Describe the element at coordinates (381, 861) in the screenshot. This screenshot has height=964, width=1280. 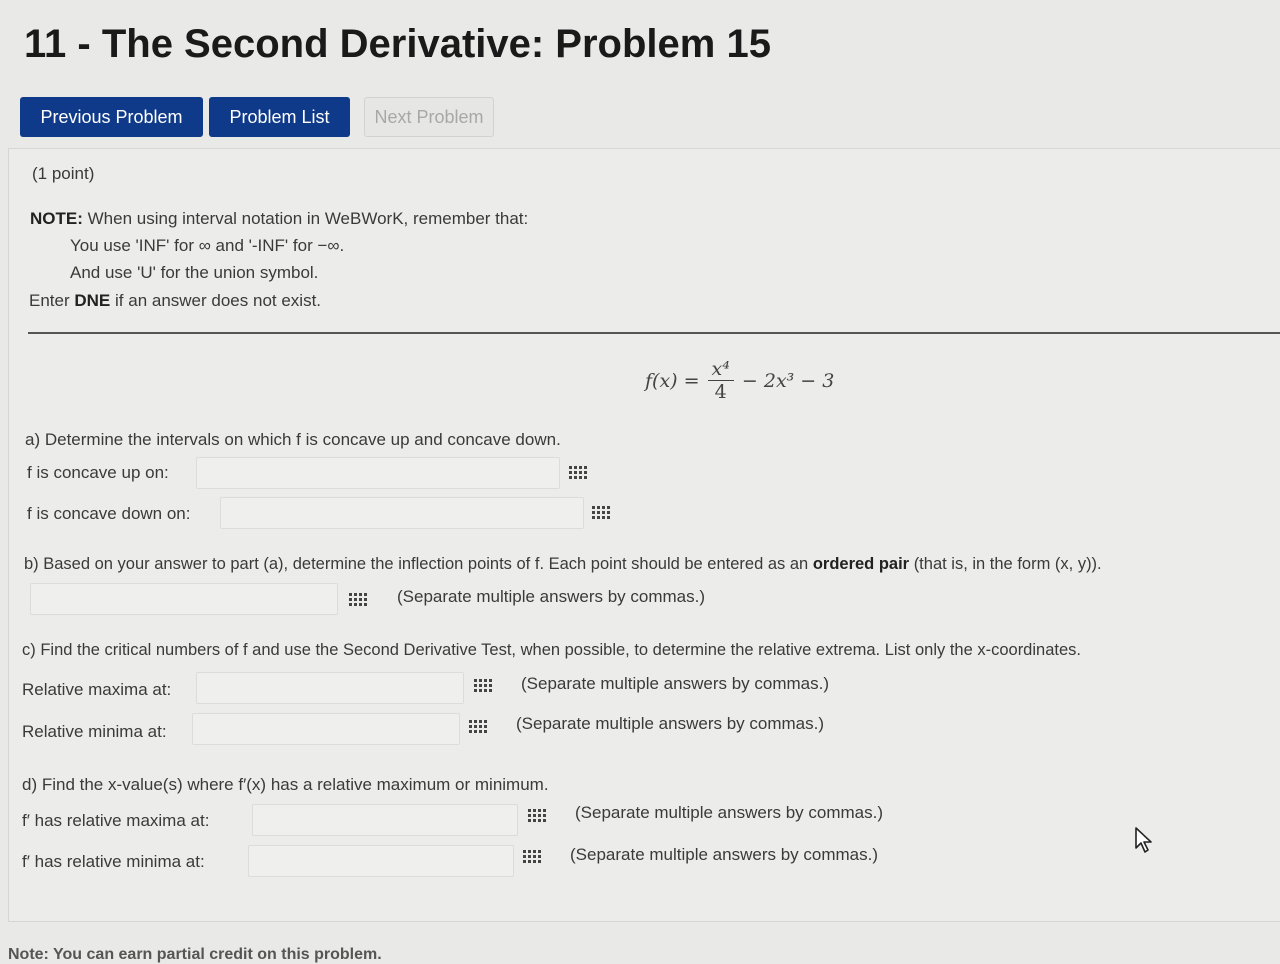
I see `fprime-minima-input` at that location.